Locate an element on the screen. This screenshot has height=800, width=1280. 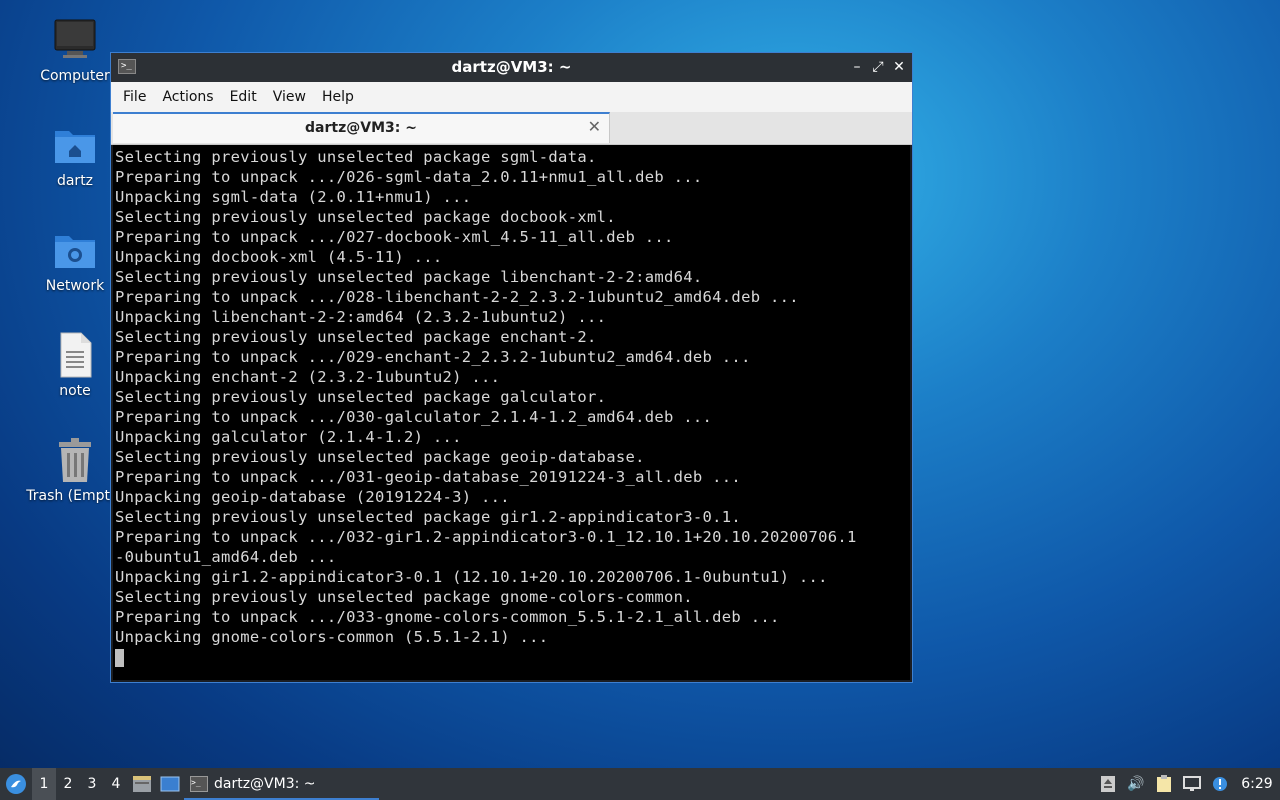
clock: 6:29 is located at coordinates (1257, 784).